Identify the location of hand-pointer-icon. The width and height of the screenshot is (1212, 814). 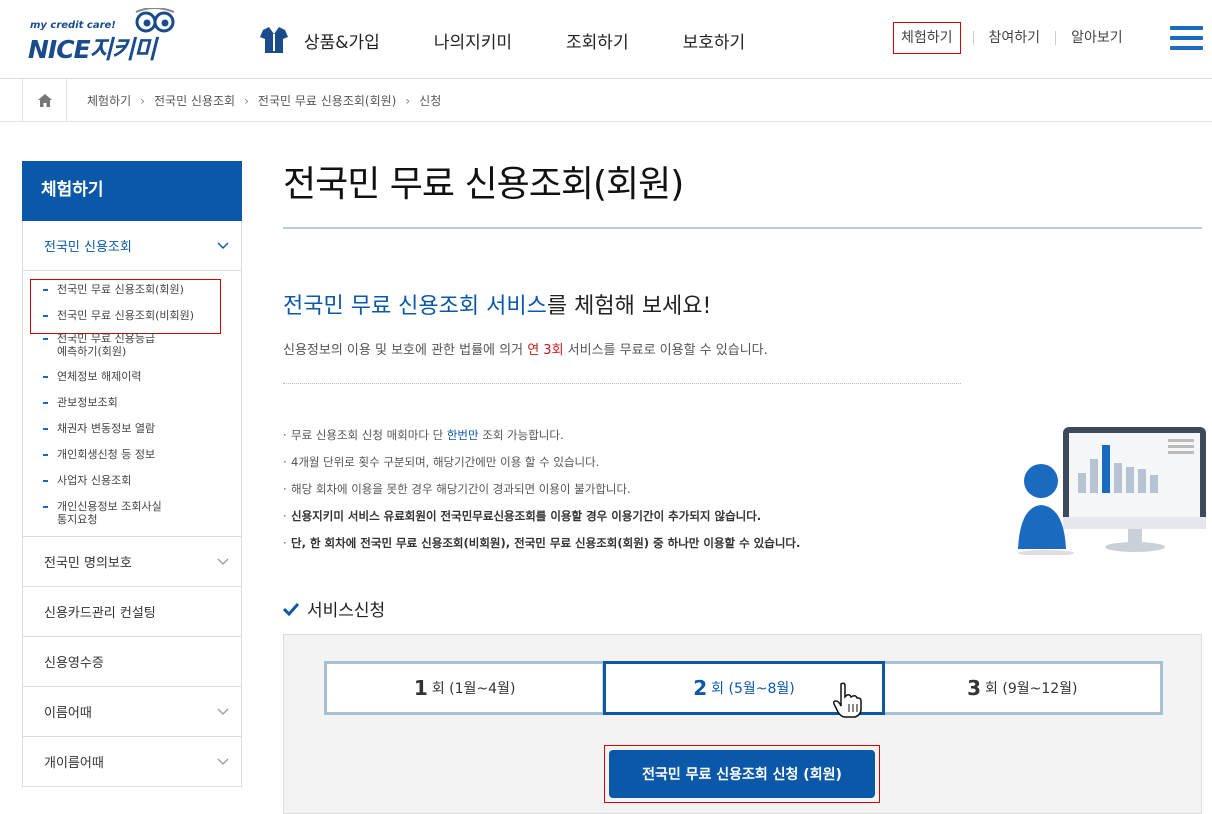
(848, 700).